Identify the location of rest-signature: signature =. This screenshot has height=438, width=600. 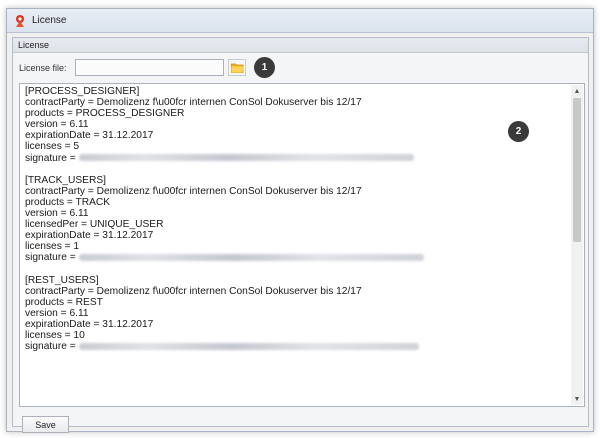
(50, 347).